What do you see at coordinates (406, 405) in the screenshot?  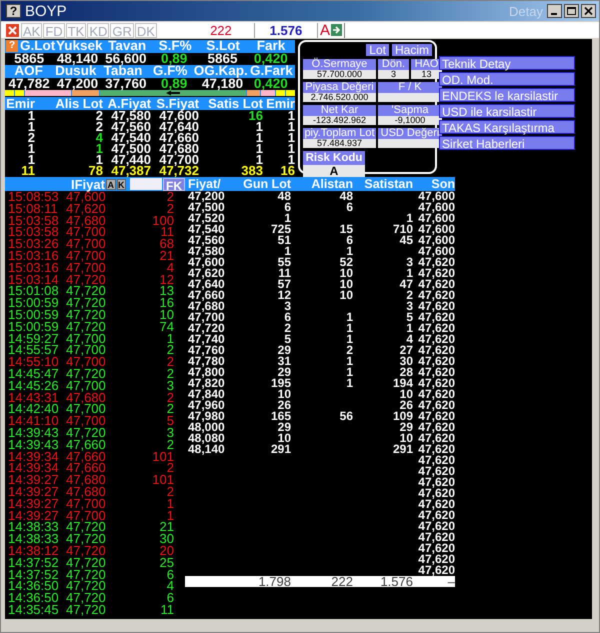 I see `table-cell-text: 26` at bounding box center [406, 405].